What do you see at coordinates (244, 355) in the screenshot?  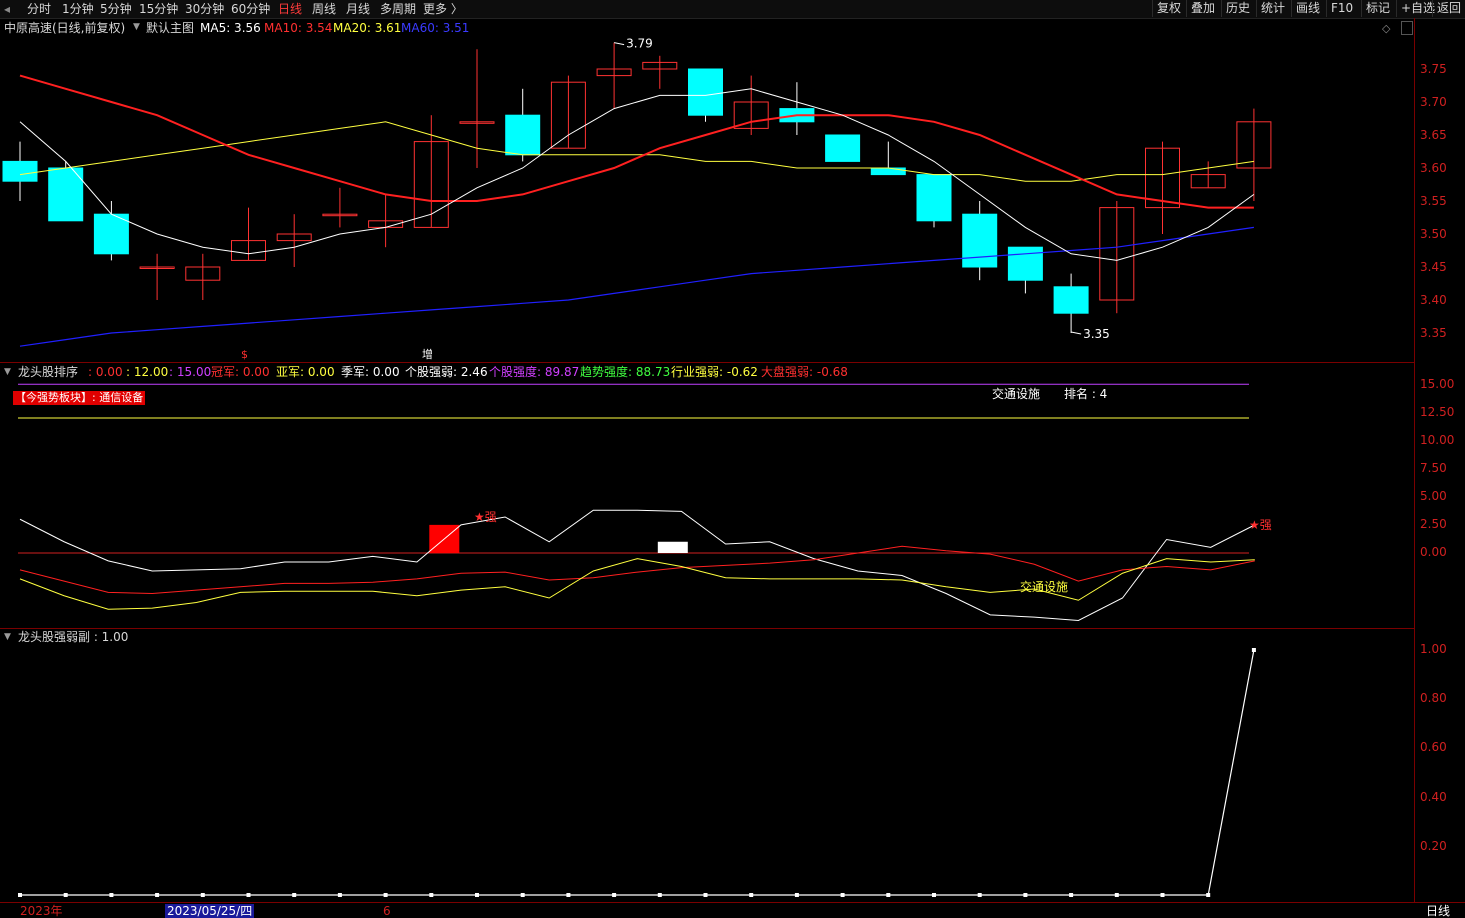 I see `event-mark: $` at bounding box center [244, 355].